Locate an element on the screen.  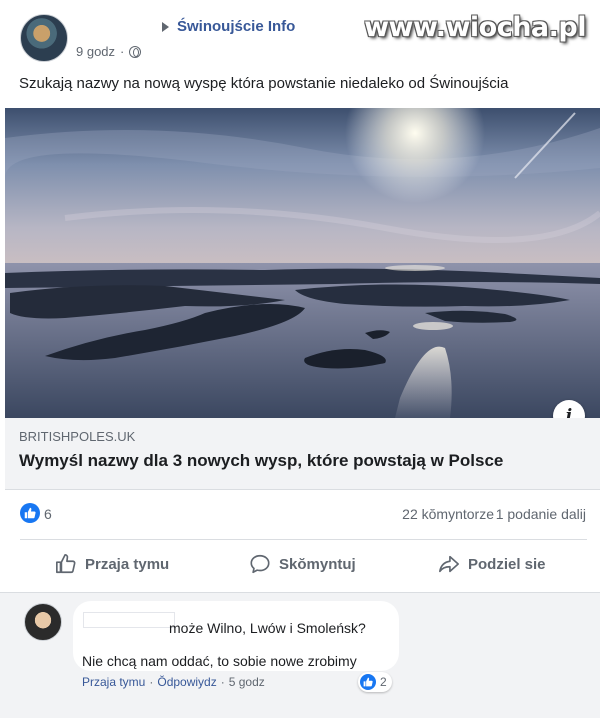
comment-button-label: Skŏmyntuj is located at coordinates (317, 564).